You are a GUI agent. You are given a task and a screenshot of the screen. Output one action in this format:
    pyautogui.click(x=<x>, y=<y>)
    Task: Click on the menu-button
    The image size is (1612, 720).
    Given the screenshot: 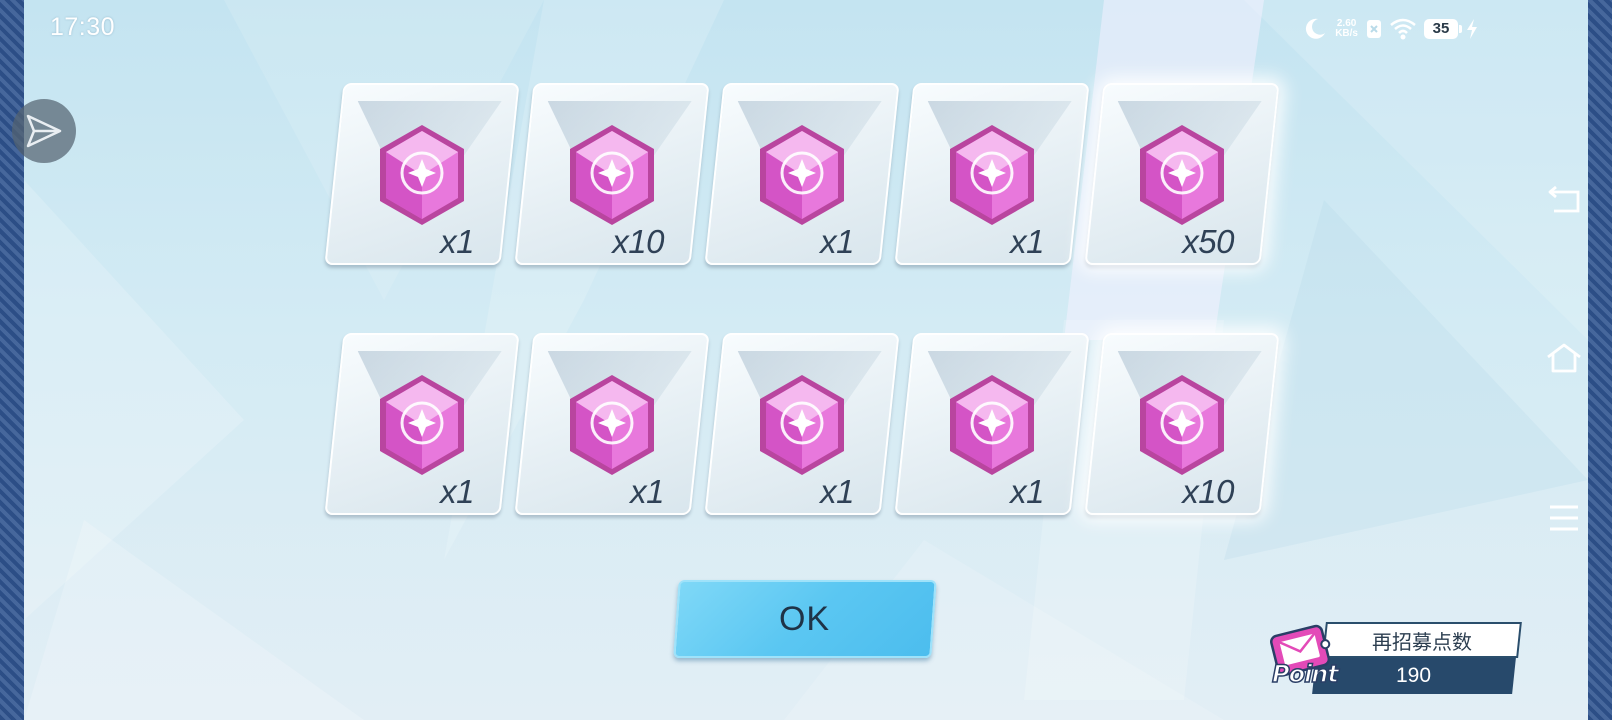 What is the action you would take?
    pyautogui.click(x=1564, y=518)
    